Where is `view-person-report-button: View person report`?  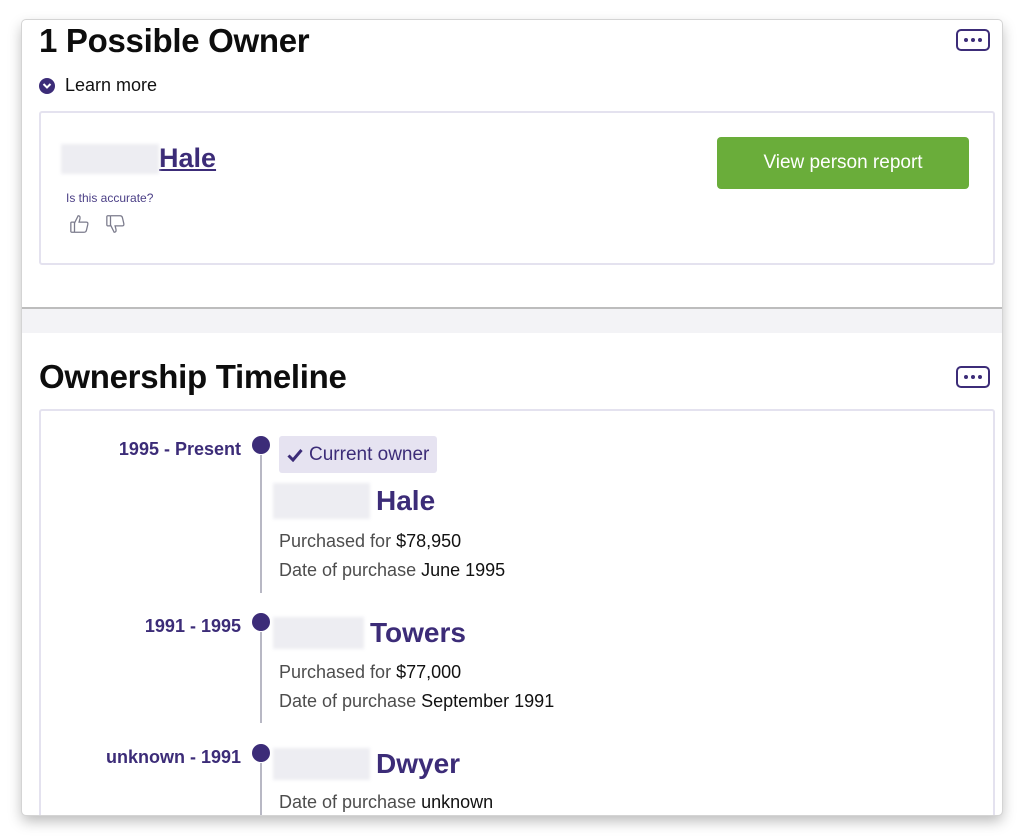 view-person-report-button: View person report is located at coordinates (843, 163).